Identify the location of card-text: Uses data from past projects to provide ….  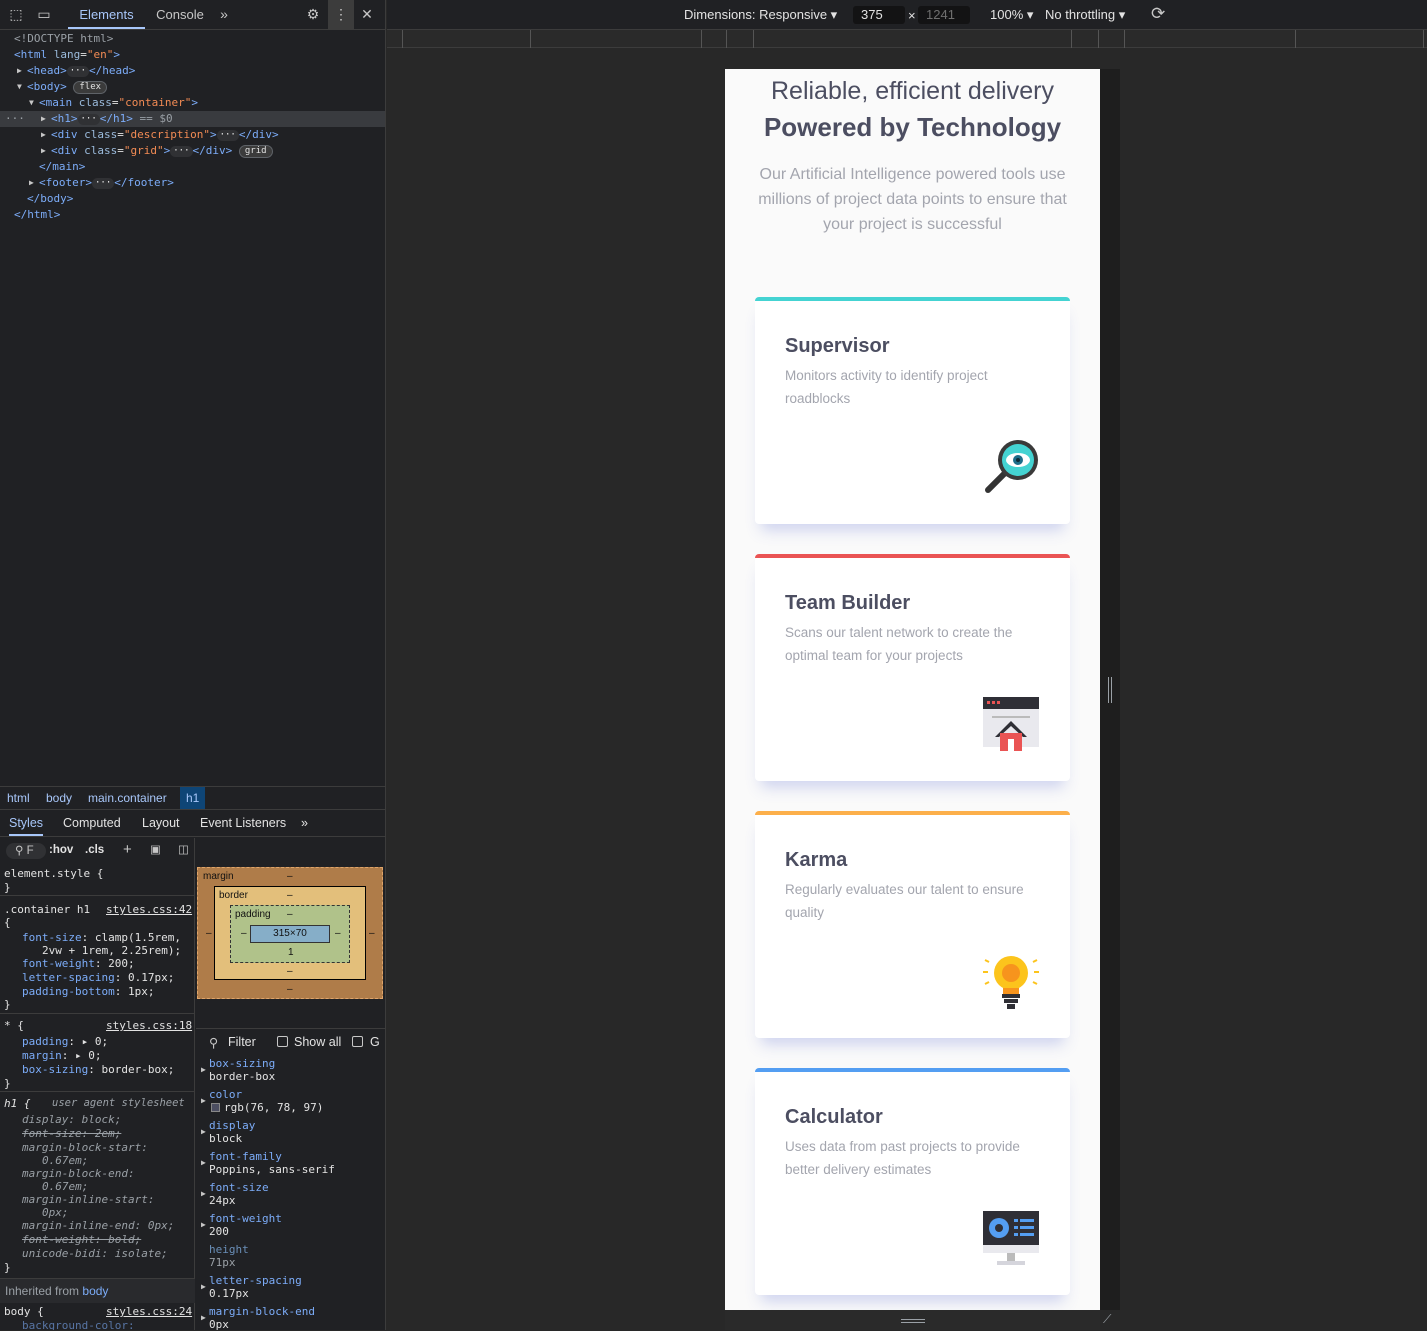
(902, 1158).